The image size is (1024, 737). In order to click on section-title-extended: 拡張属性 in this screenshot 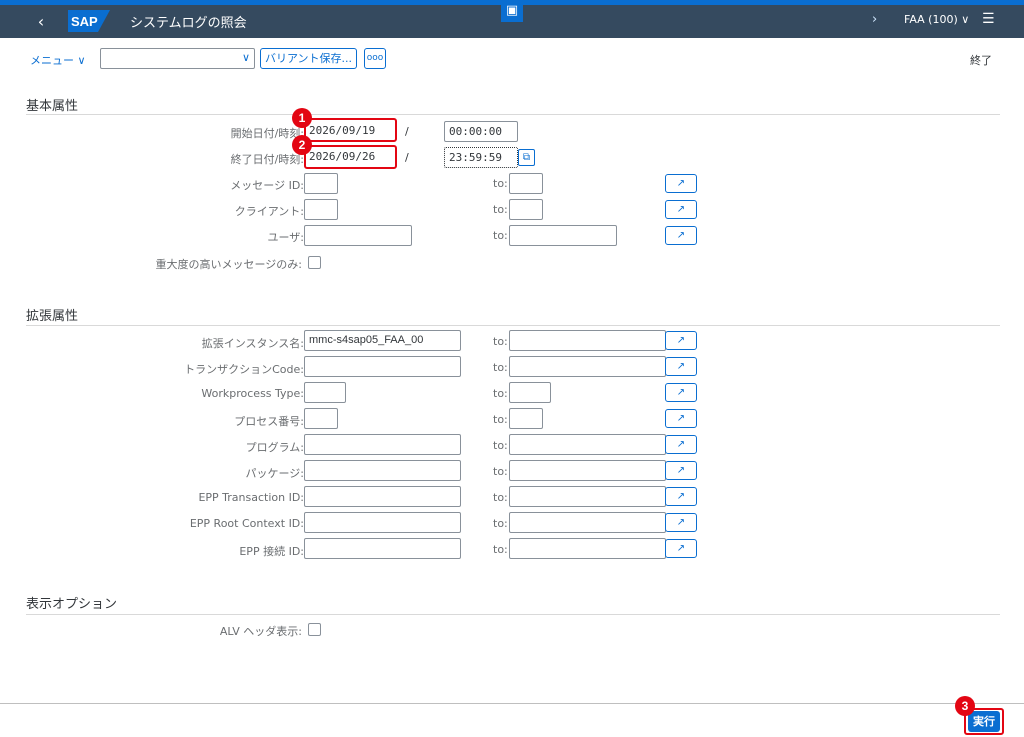, I will do `click(52, 316)`.